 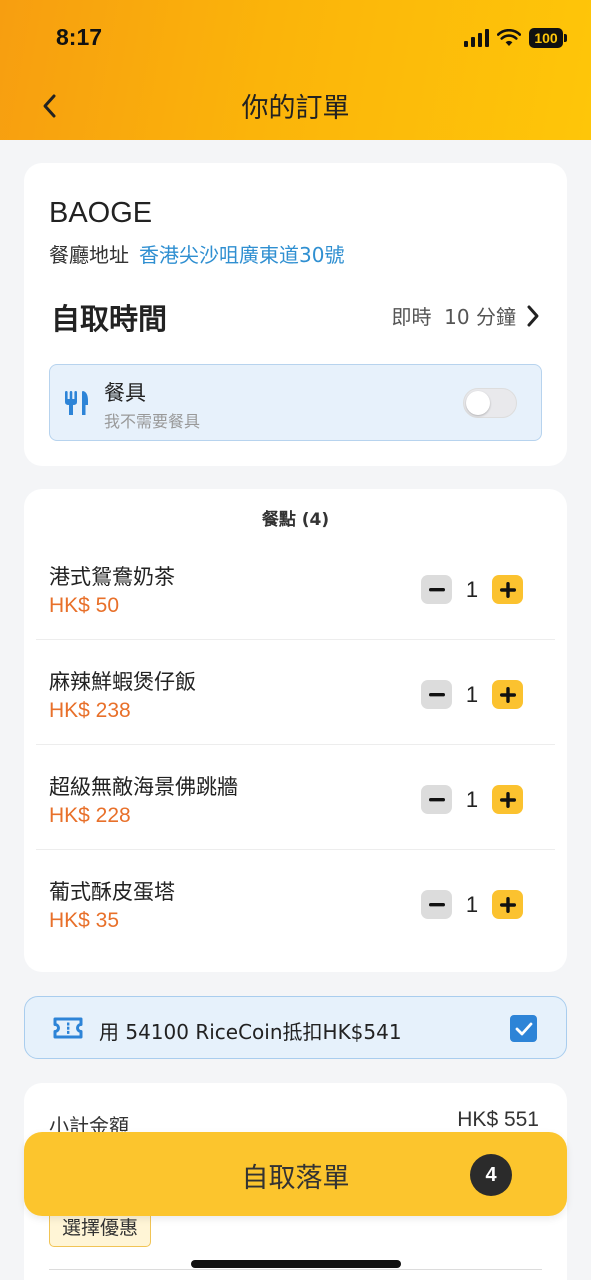 What do you see at coordinates (152, 421) in the screenshot?
I see `utensils-subtitle: 我不需要餐具` at bounding box center [152, 421].